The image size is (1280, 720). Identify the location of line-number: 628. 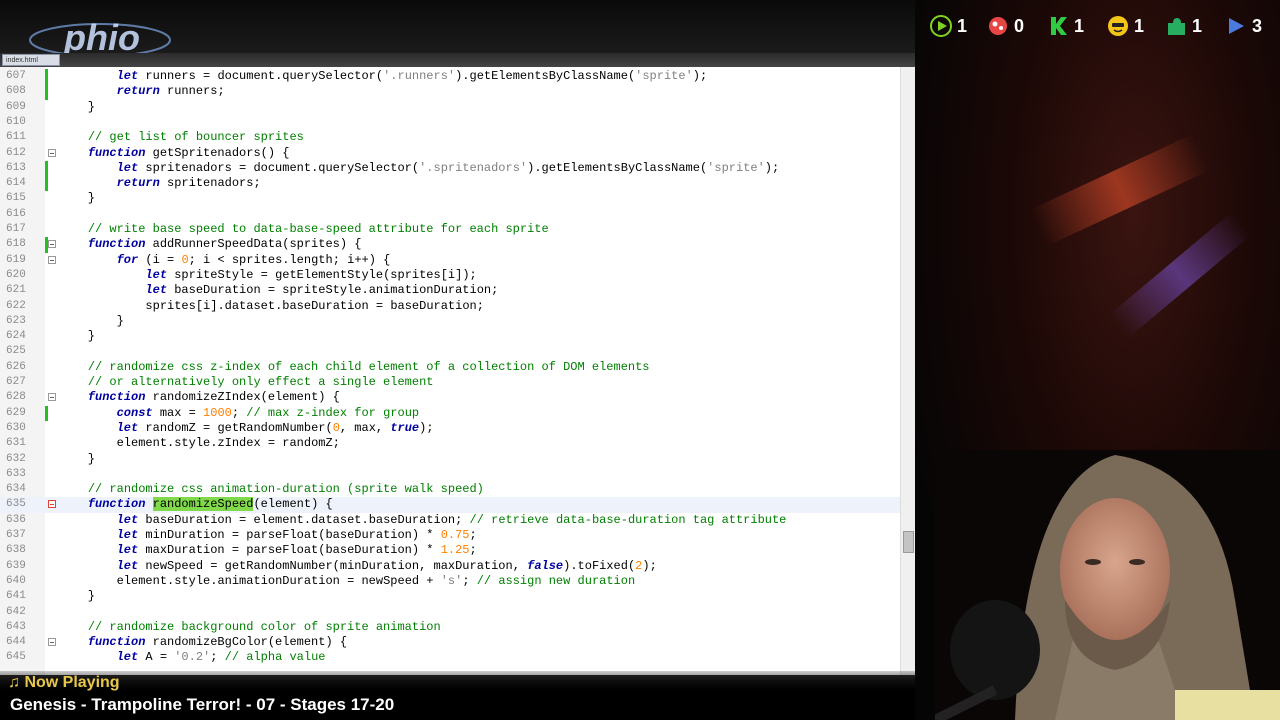
(16, 397).